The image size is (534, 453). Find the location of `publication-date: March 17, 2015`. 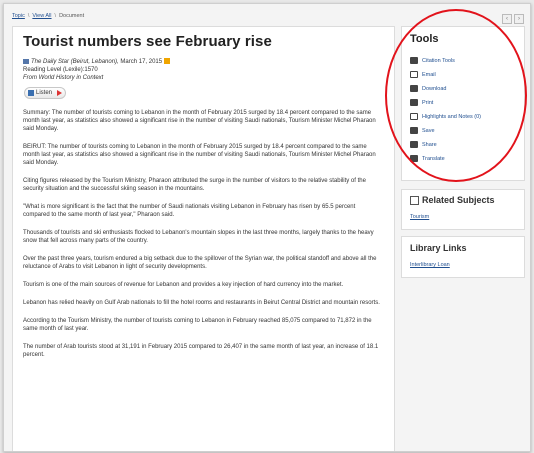

publication-date: March 17, 2015 is located at coordinates (141, 62).